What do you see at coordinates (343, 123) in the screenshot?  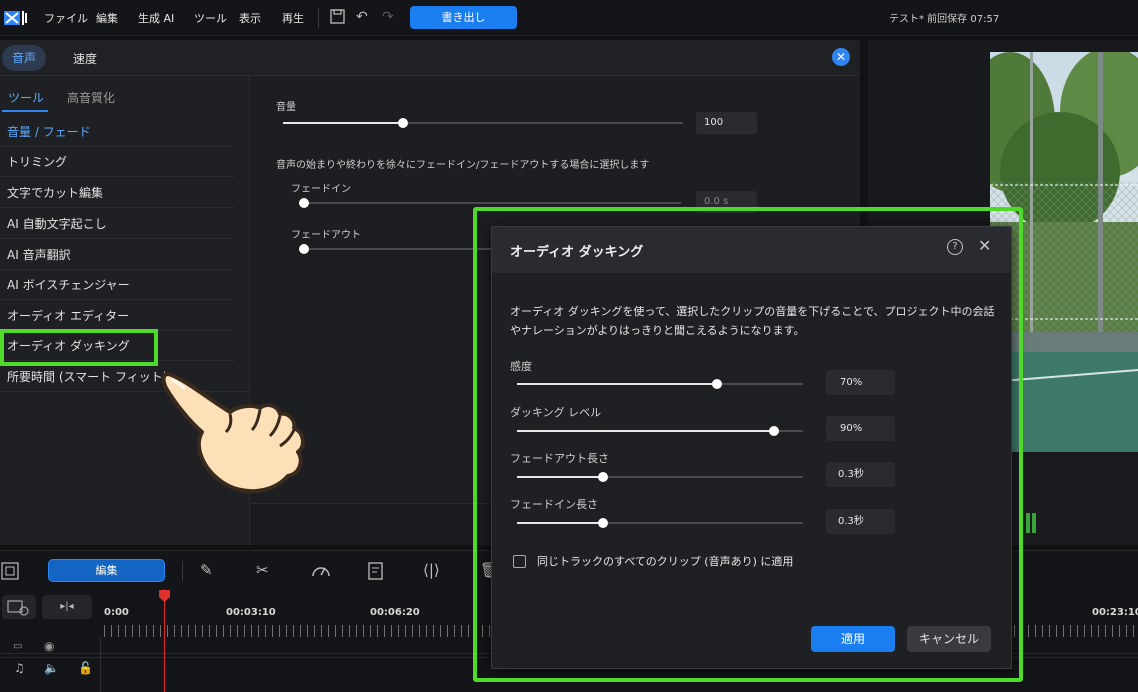 I see `volume-slider-fill` at bounding box center [343, 123].